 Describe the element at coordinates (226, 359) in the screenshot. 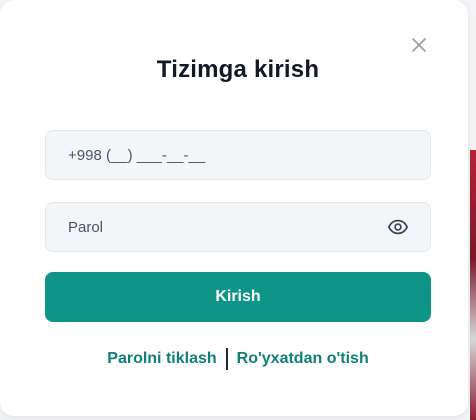

I see `link-divider` at that location.